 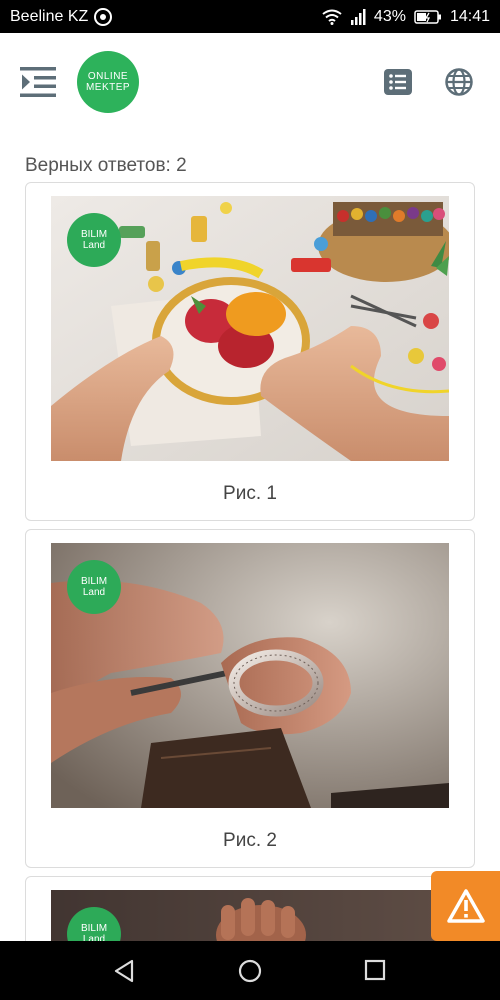 I want to click on warning-icon, so click(x=465, y=906).